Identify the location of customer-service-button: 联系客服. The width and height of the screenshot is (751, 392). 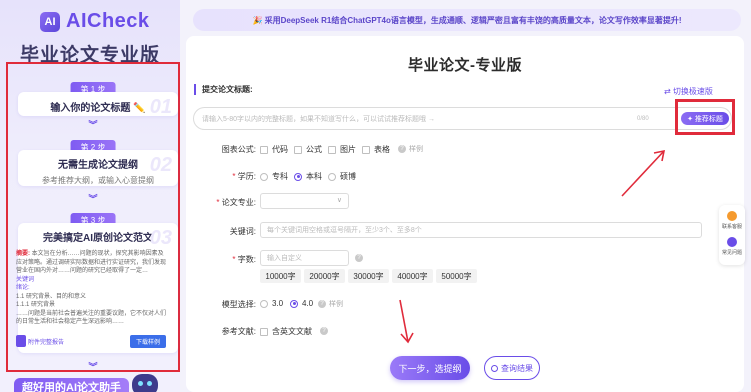
(732, 220).